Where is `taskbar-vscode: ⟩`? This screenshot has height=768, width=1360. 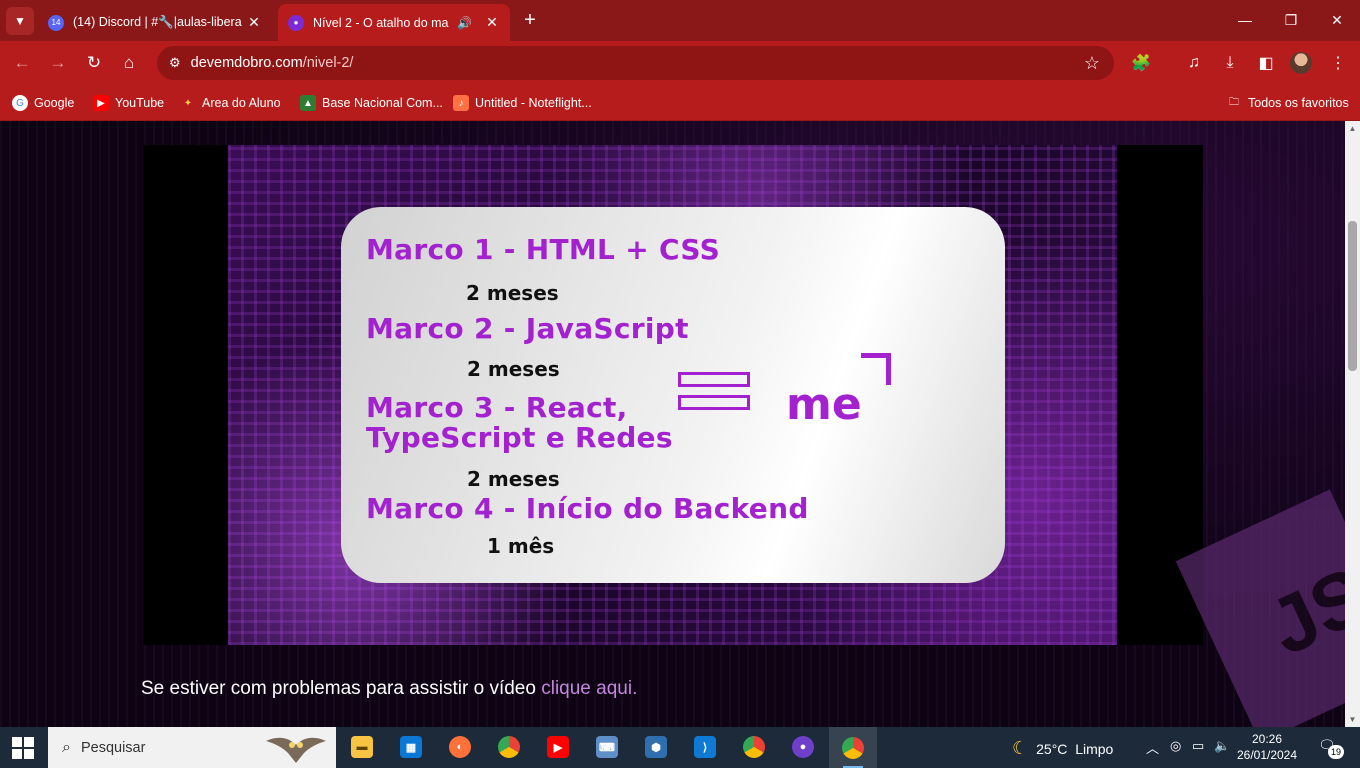
taskbar-vscode: ⟩ is located at coordinates (705, 747).